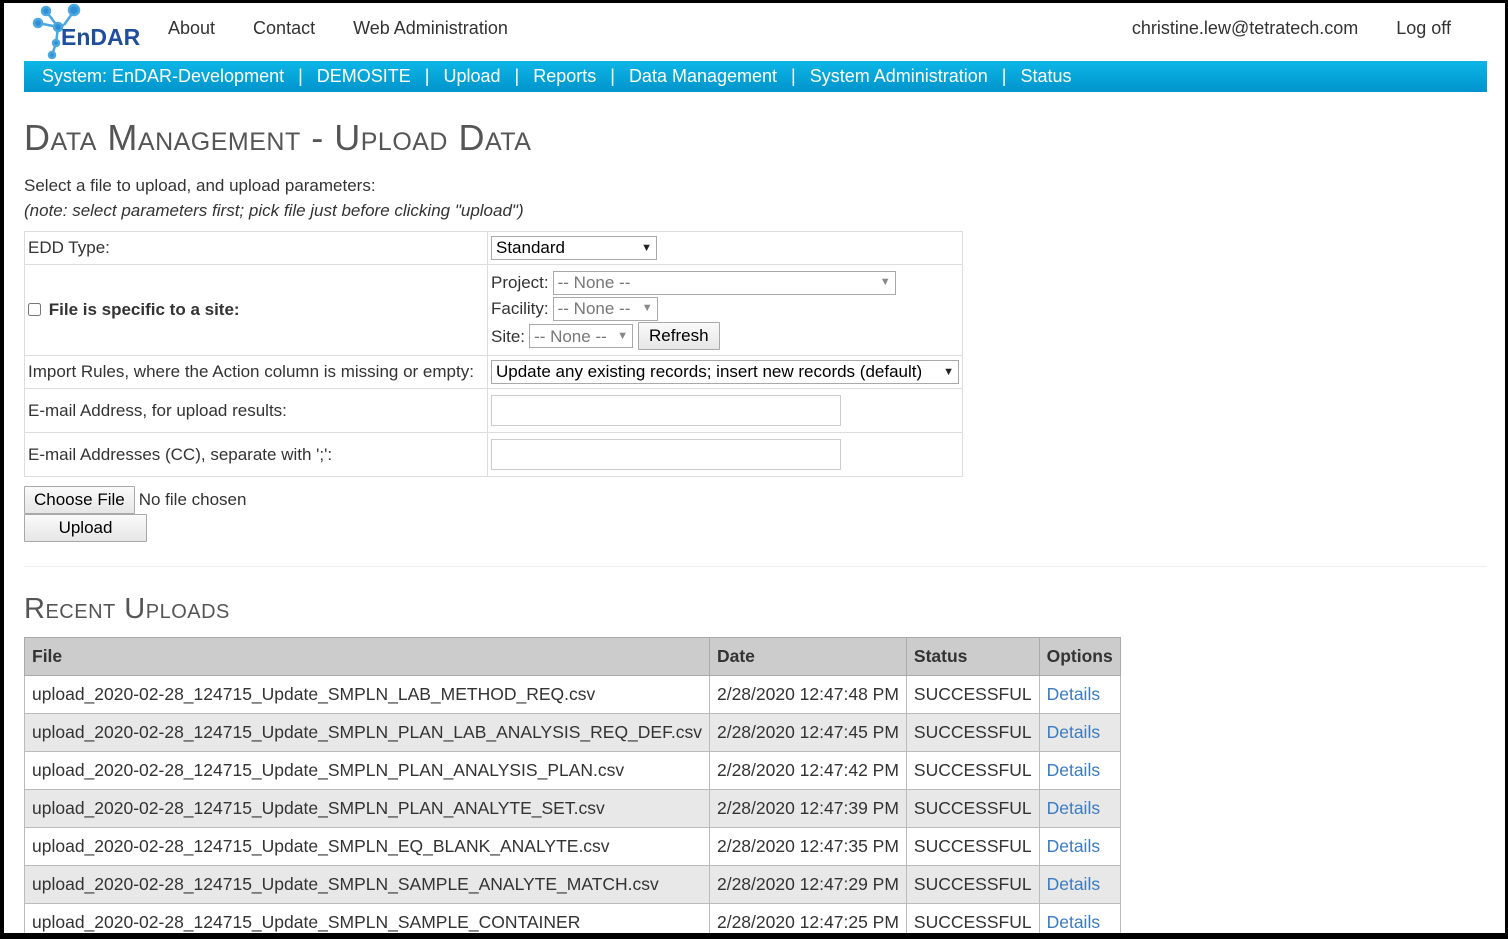 The width and height of the screenshot is (1508, 939). Describe the element at coordinates (364, 76) in the screenshot. I see `nav-demosite: DEMOSITE` at that location.